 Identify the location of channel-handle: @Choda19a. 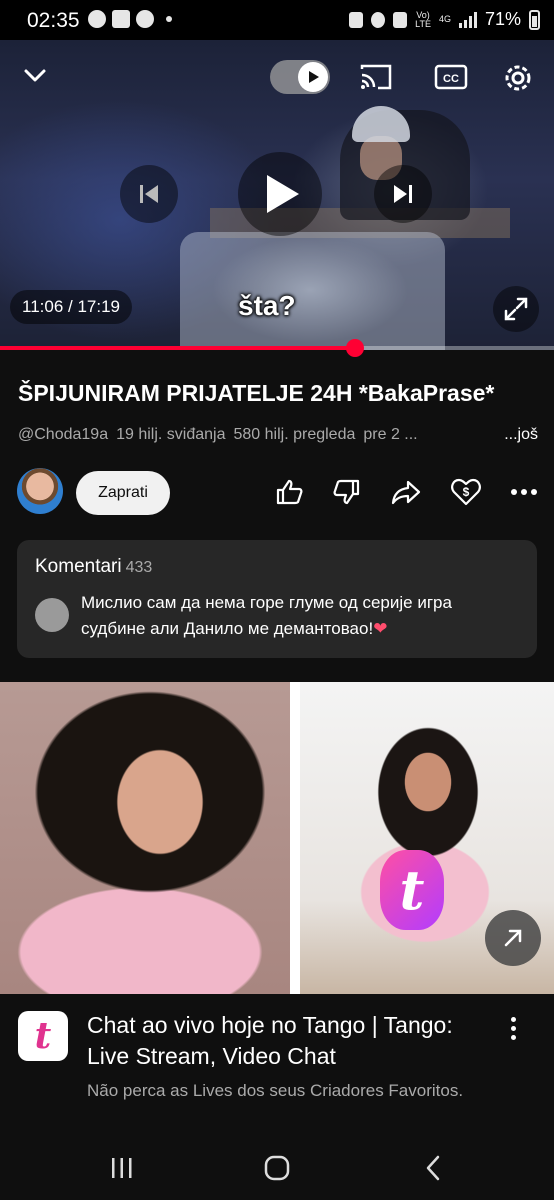
(63, 434).